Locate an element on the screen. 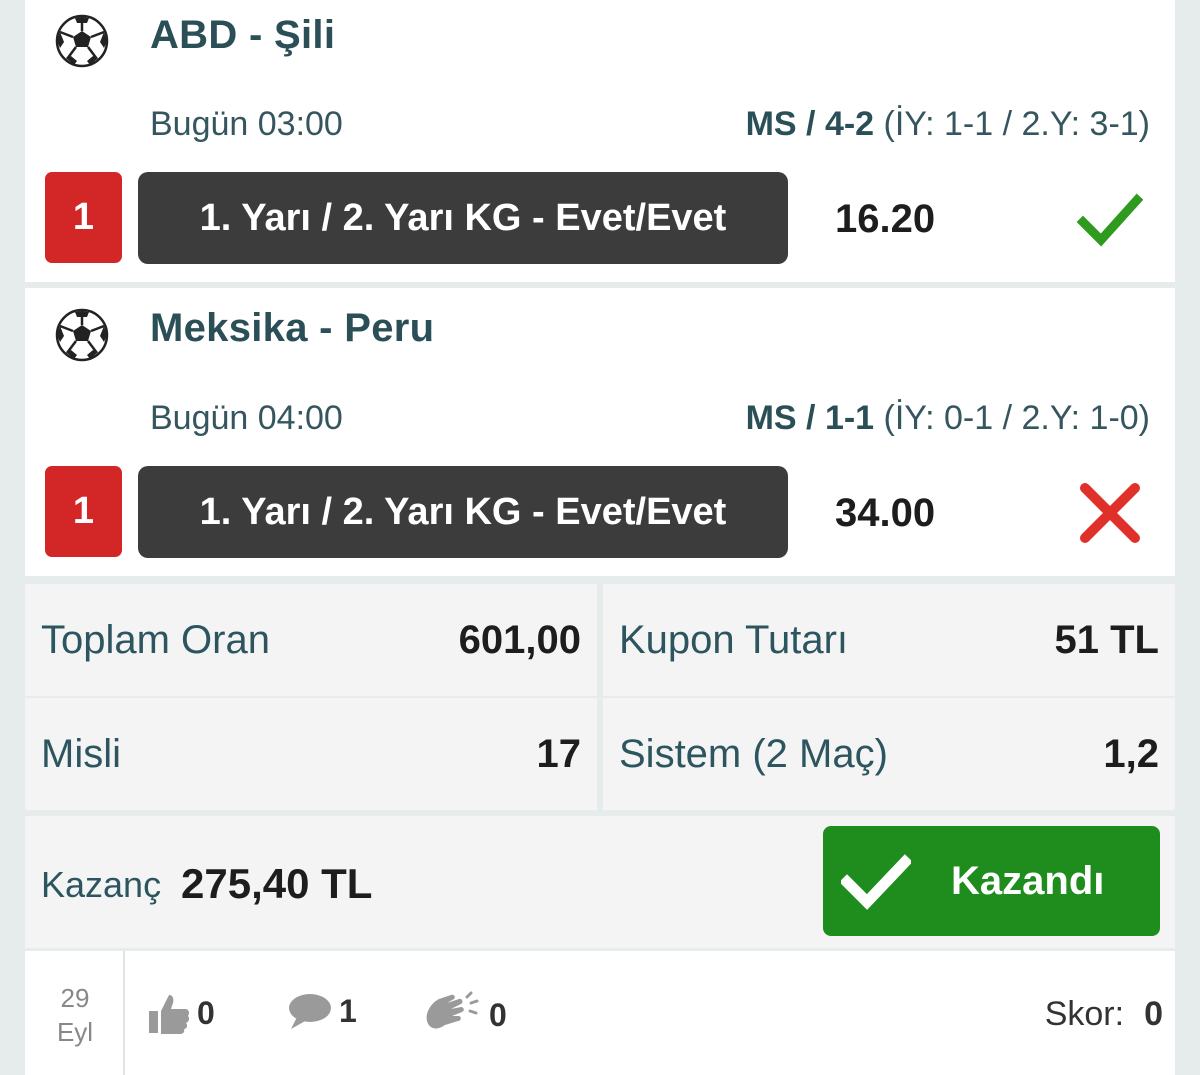 This screenshot has height=1075, width=1200. final-score: MS / 4-2 is located at coordinates (810, 124).